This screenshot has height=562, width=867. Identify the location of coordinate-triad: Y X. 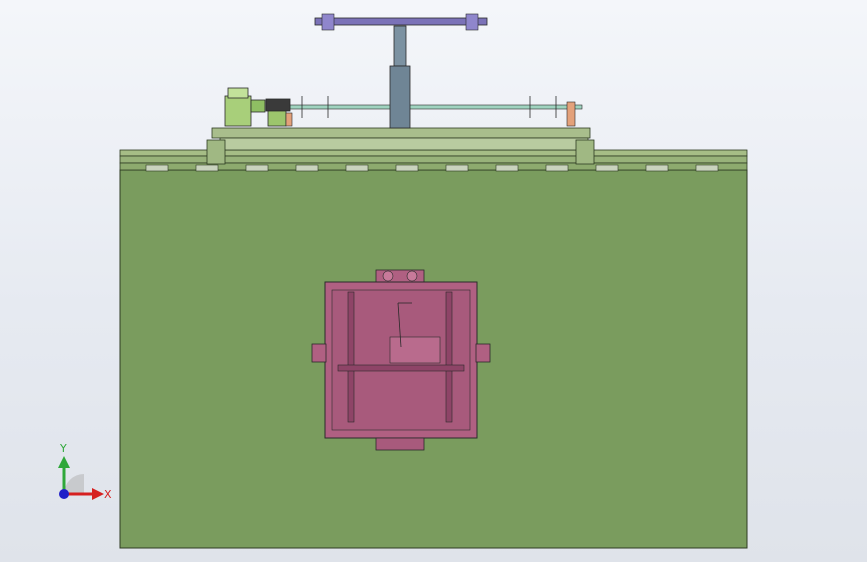
(85, 471).